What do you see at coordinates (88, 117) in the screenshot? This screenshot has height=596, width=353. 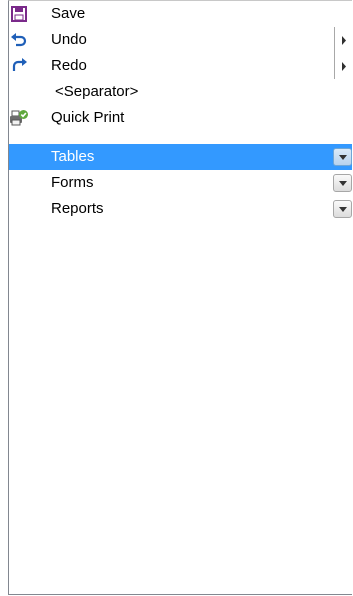 I see `list-item-label: Quick Print` at bounding box center [88, 117].